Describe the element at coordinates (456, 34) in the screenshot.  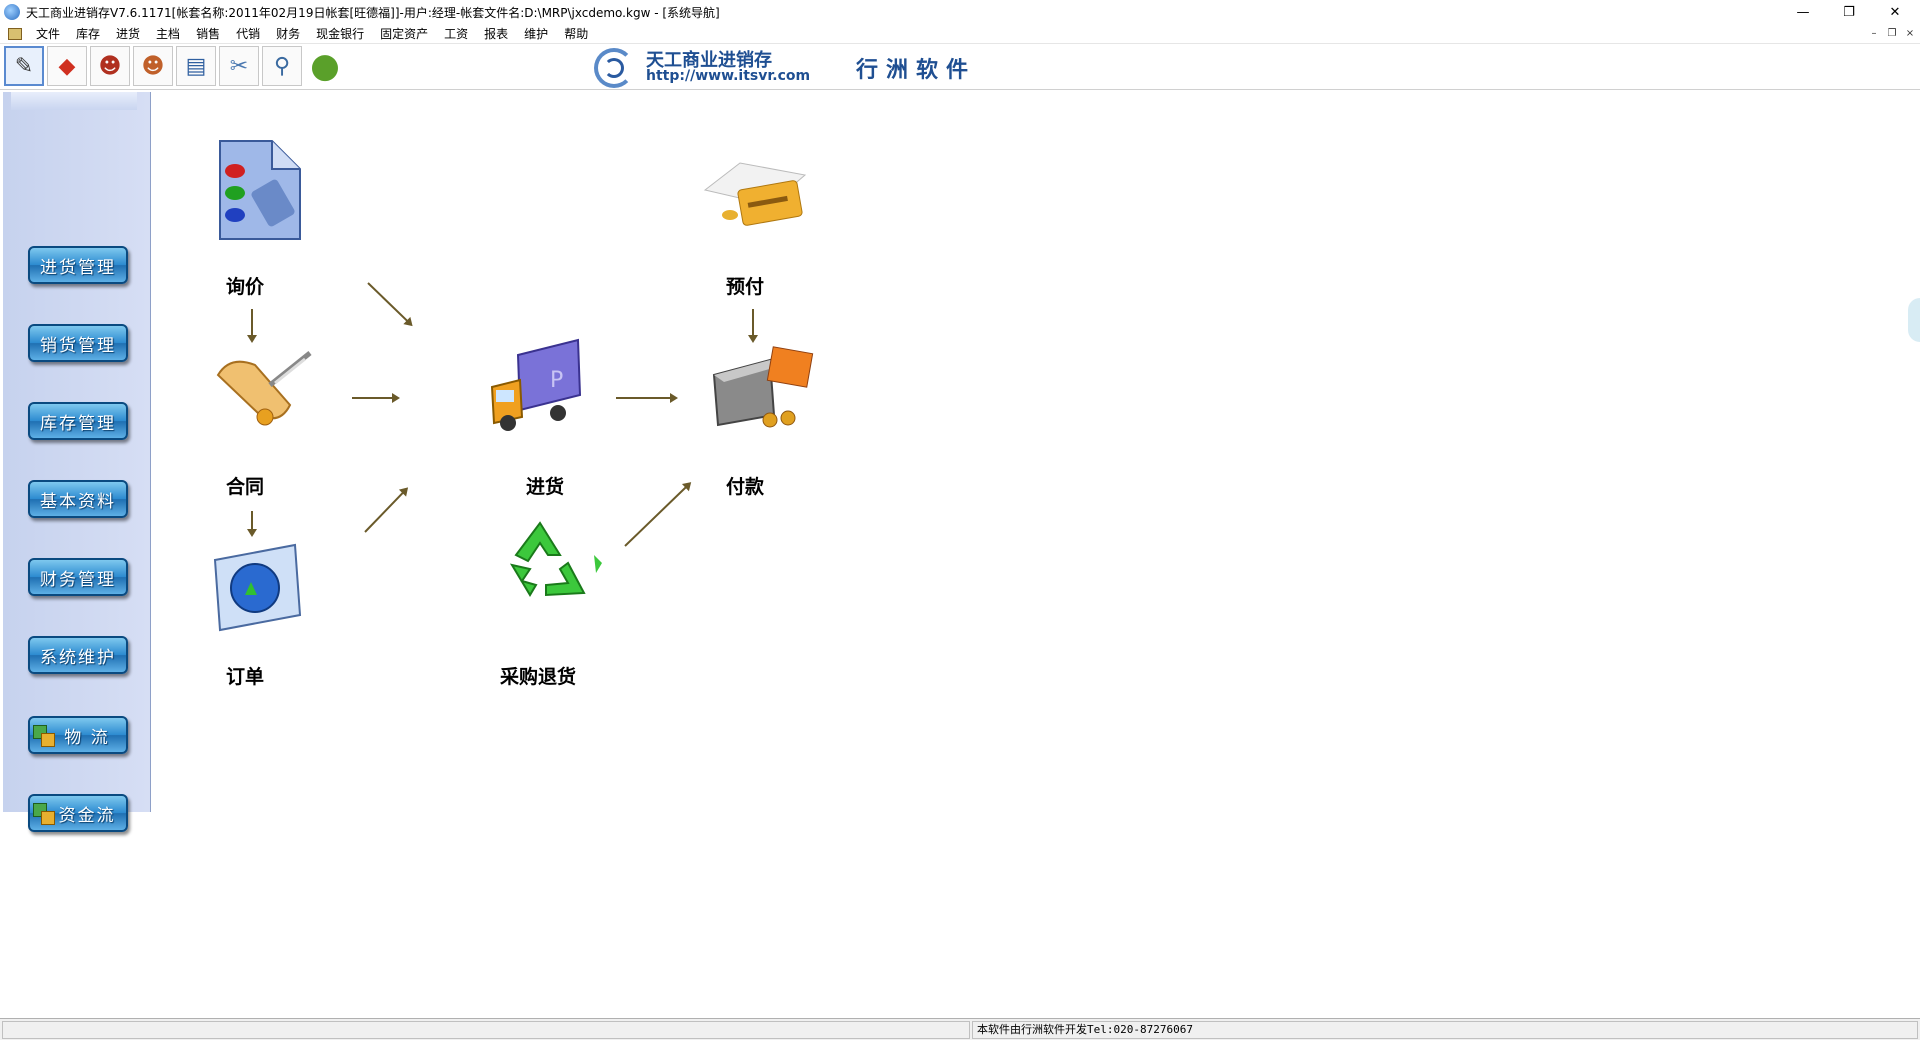
I see `menu-payroll: 工资` at that location.